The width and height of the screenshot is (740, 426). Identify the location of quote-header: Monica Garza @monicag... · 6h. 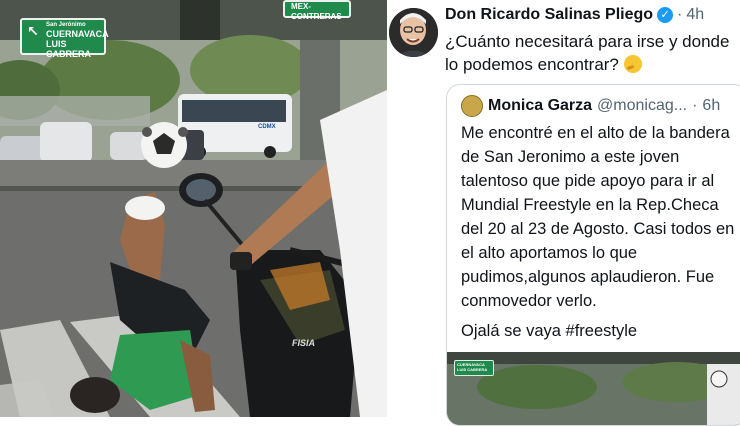
(600, 106).